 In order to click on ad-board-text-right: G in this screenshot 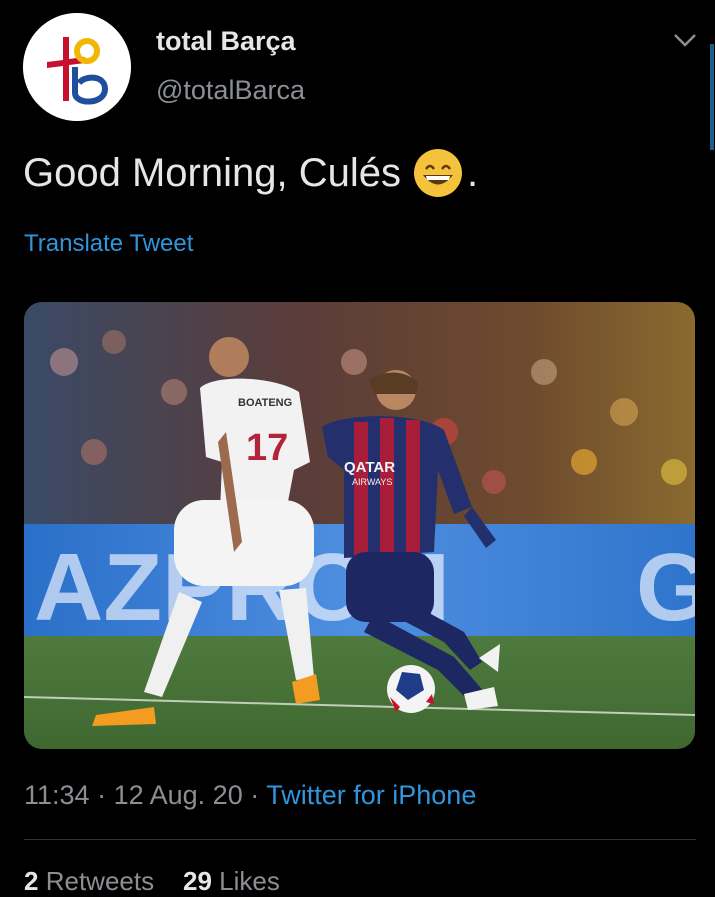, I will do `click(665, 587)`.